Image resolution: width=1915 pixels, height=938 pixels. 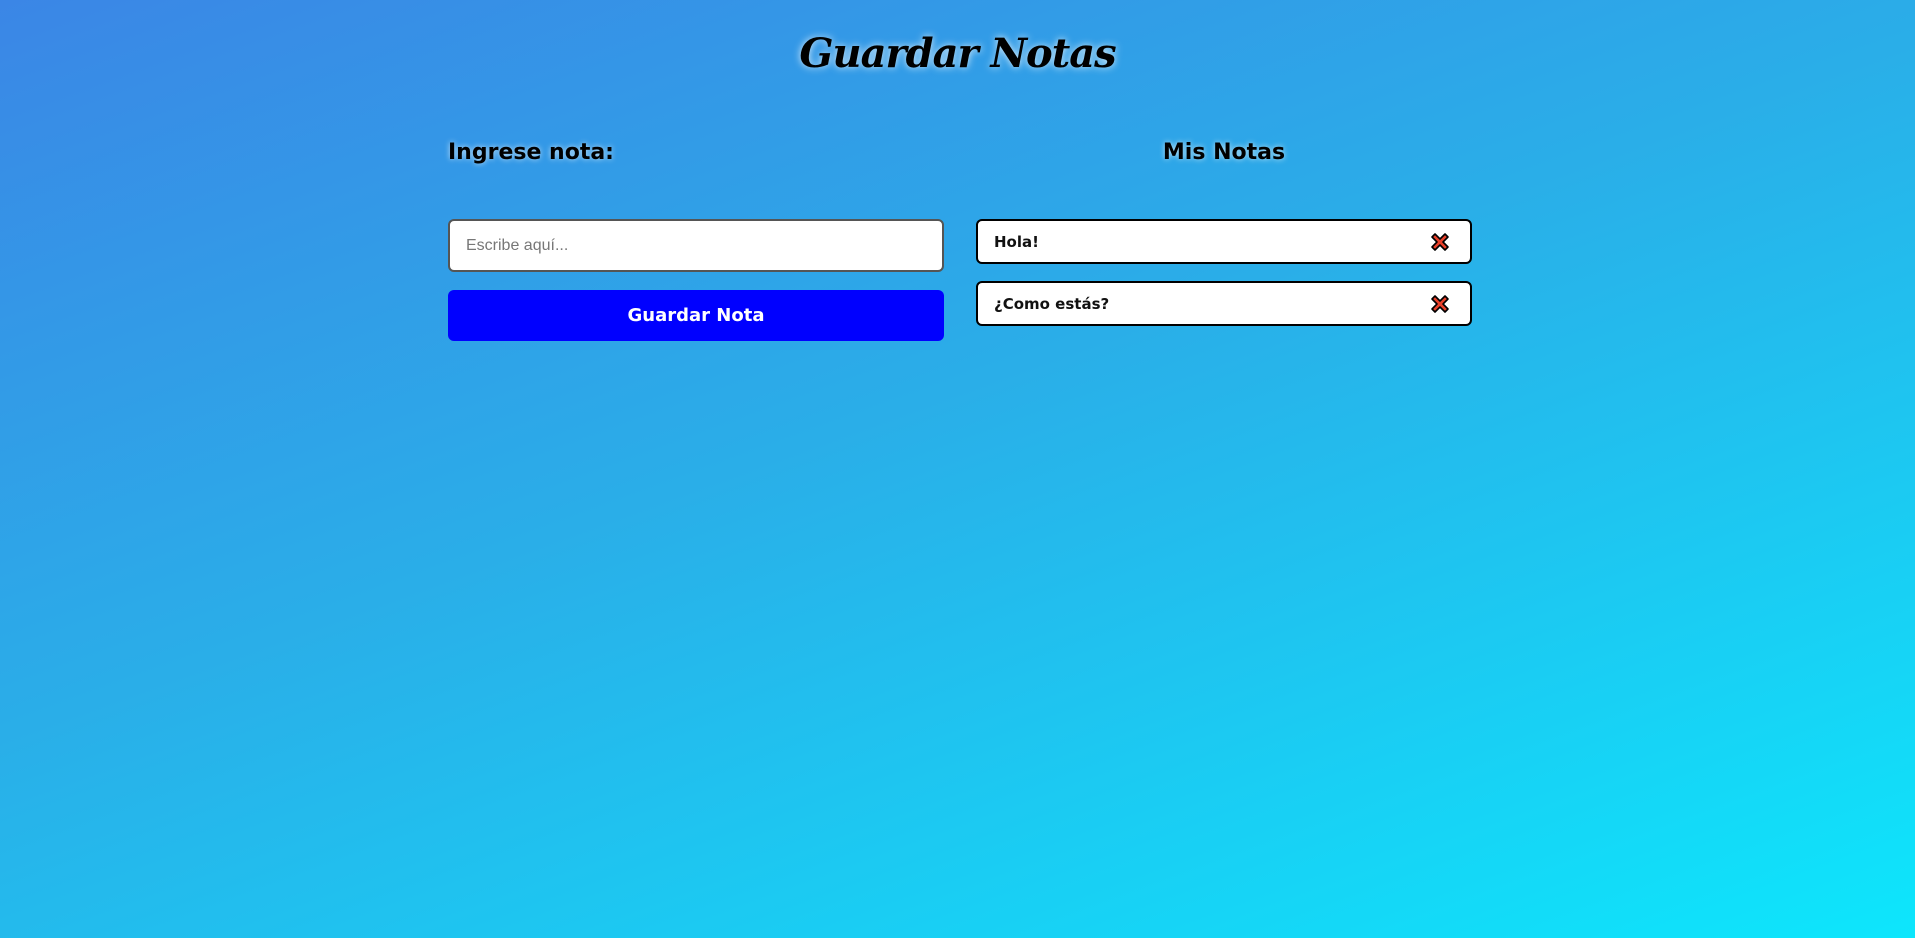 What do you see at coordinates (531, 152) in the screenshot?
I see `form-heading: Ingrese nota:` at bounding box center [531, 152].